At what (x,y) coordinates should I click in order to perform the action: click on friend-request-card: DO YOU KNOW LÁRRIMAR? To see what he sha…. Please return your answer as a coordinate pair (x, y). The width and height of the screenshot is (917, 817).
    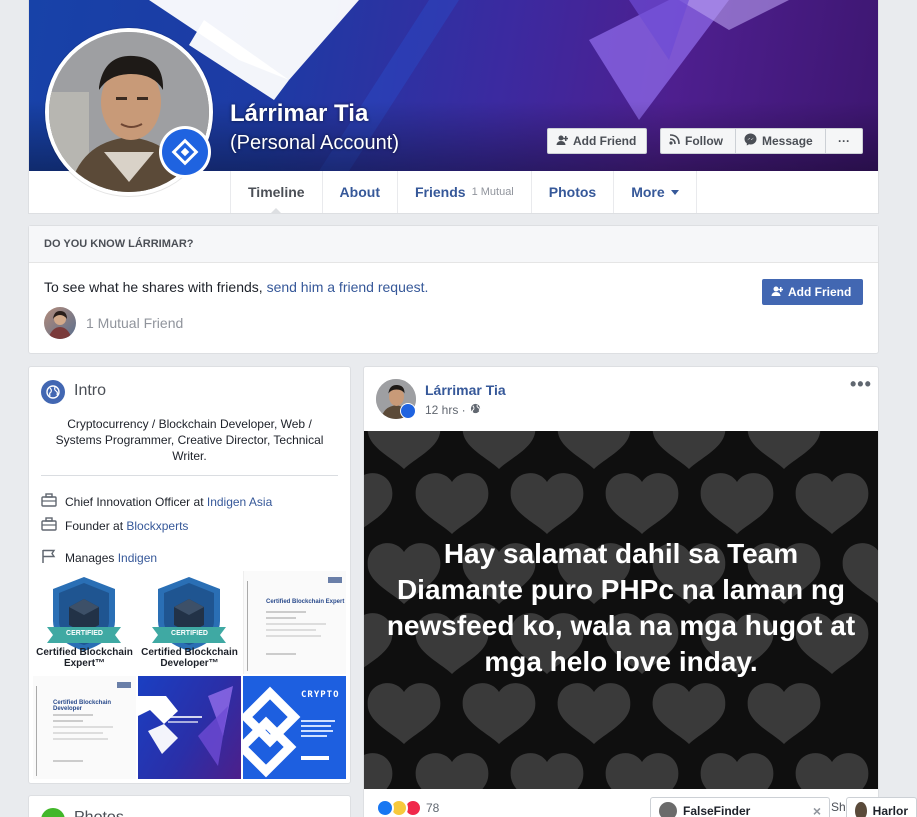
    Looking at the image, I should click on (453, 289).